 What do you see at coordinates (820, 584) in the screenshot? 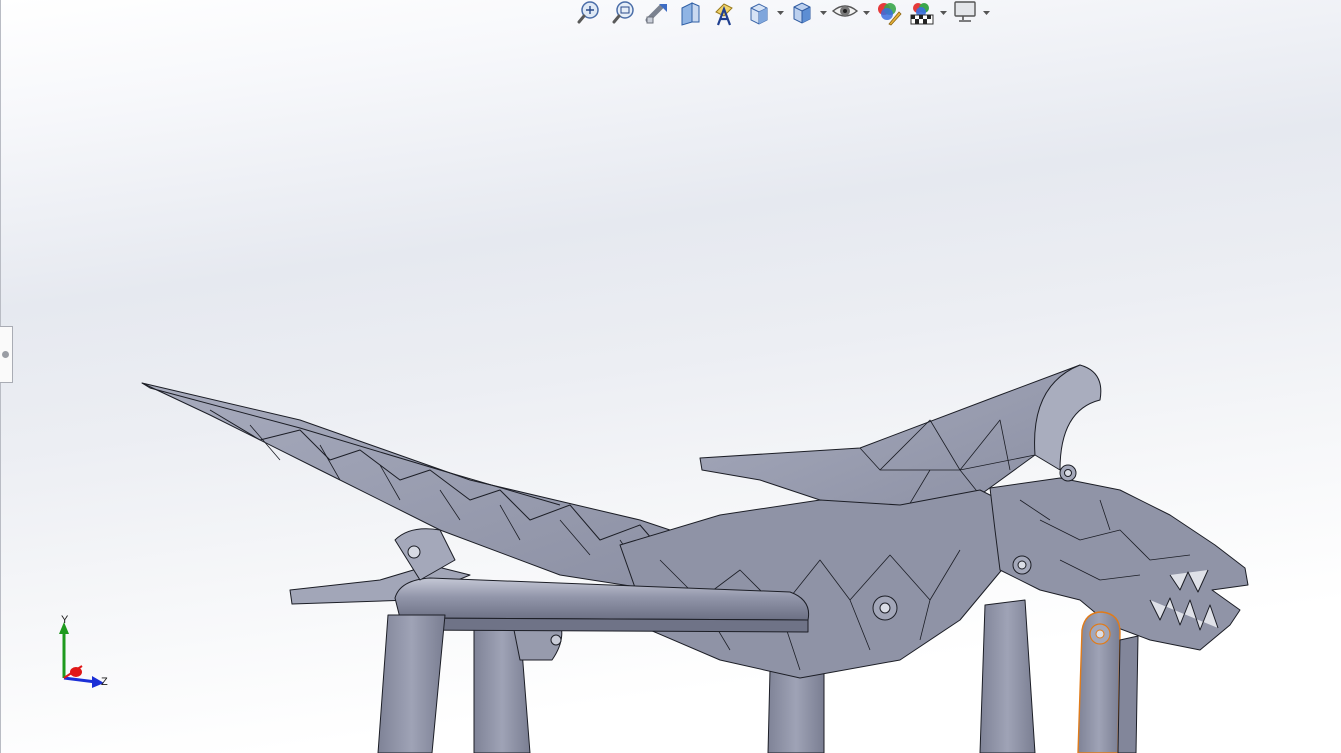
I see `dragon-body` at bounding box center [820, 584].